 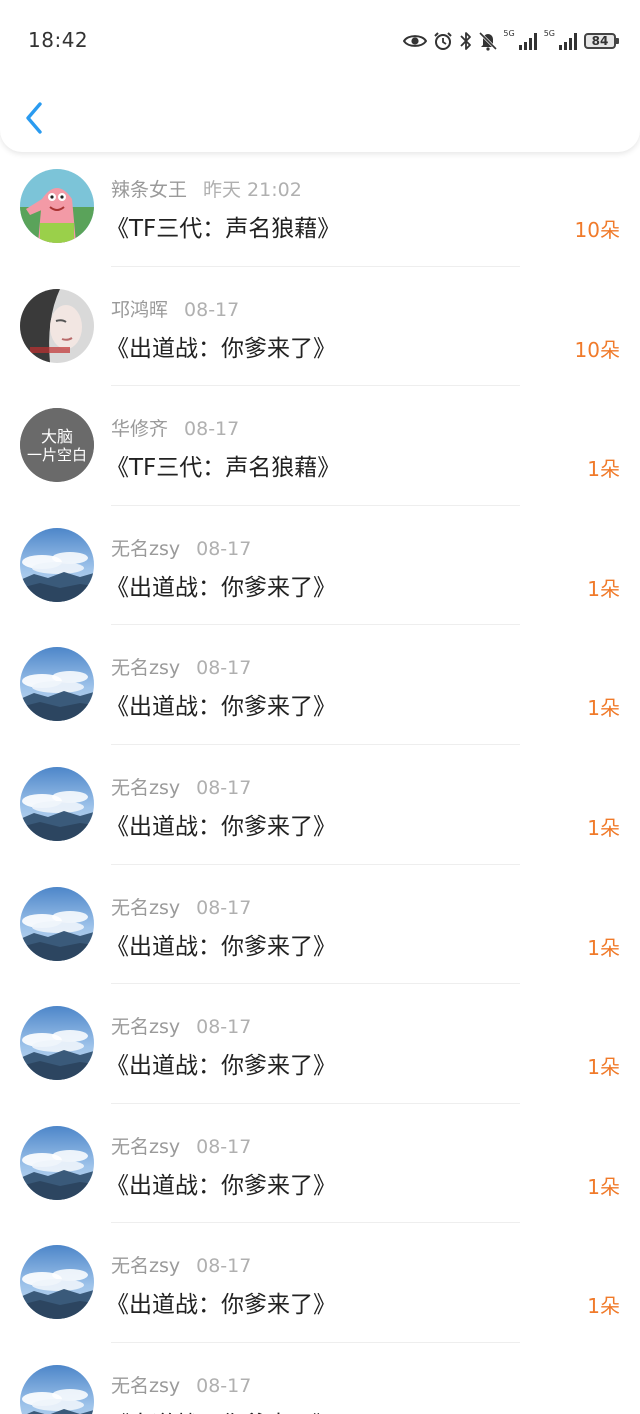 I want to click on gift-date: 昨天 21:02, so click(x=252, y=190).